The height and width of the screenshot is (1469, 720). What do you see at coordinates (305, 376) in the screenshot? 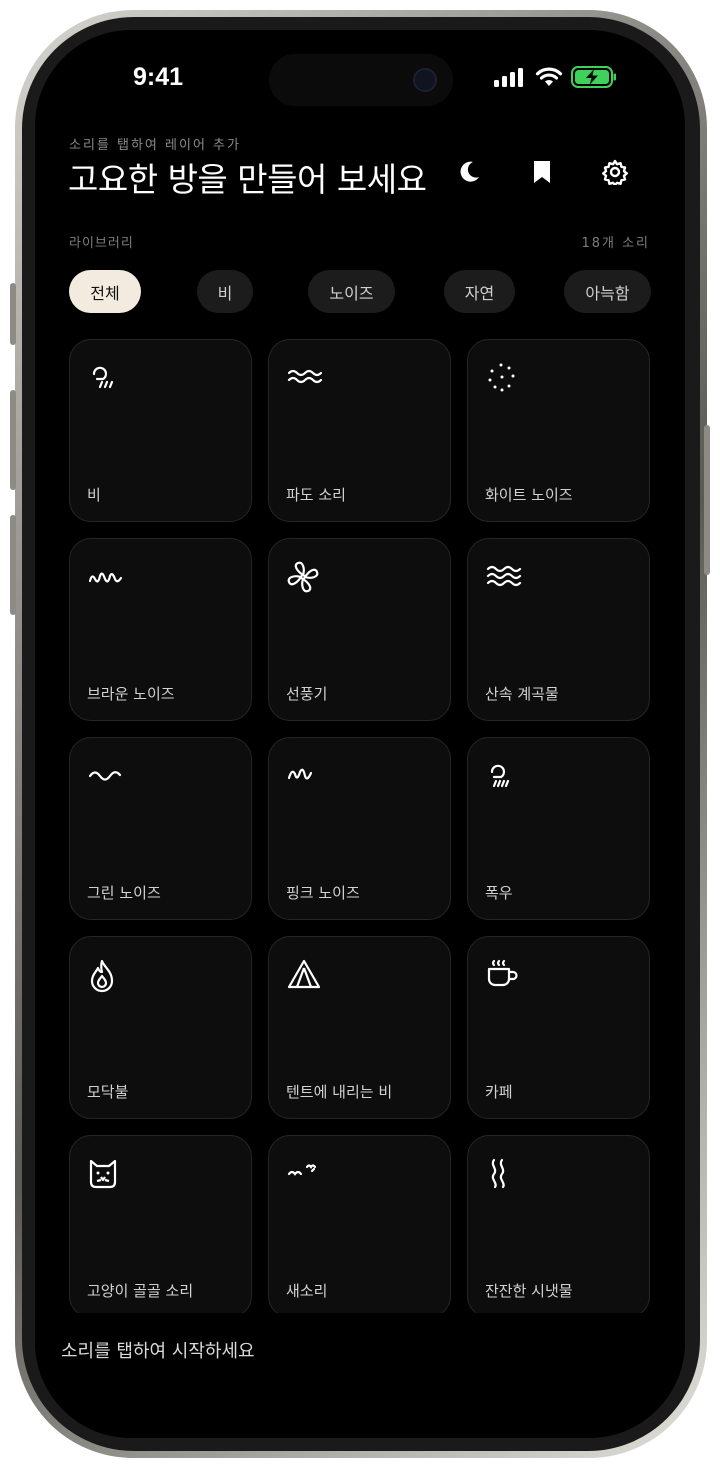
I see `waves-icon` at bounding box center [305, 376].